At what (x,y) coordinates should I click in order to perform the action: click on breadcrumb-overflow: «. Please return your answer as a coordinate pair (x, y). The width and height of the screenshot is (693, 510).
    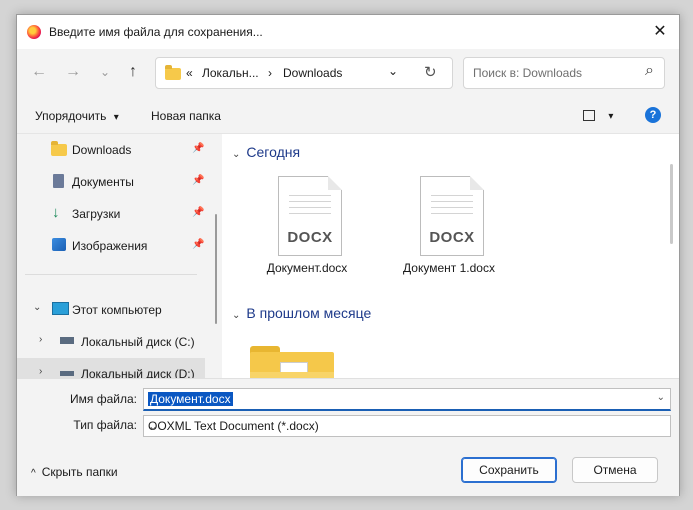
    Looking at the image, I should click on (189, 73).